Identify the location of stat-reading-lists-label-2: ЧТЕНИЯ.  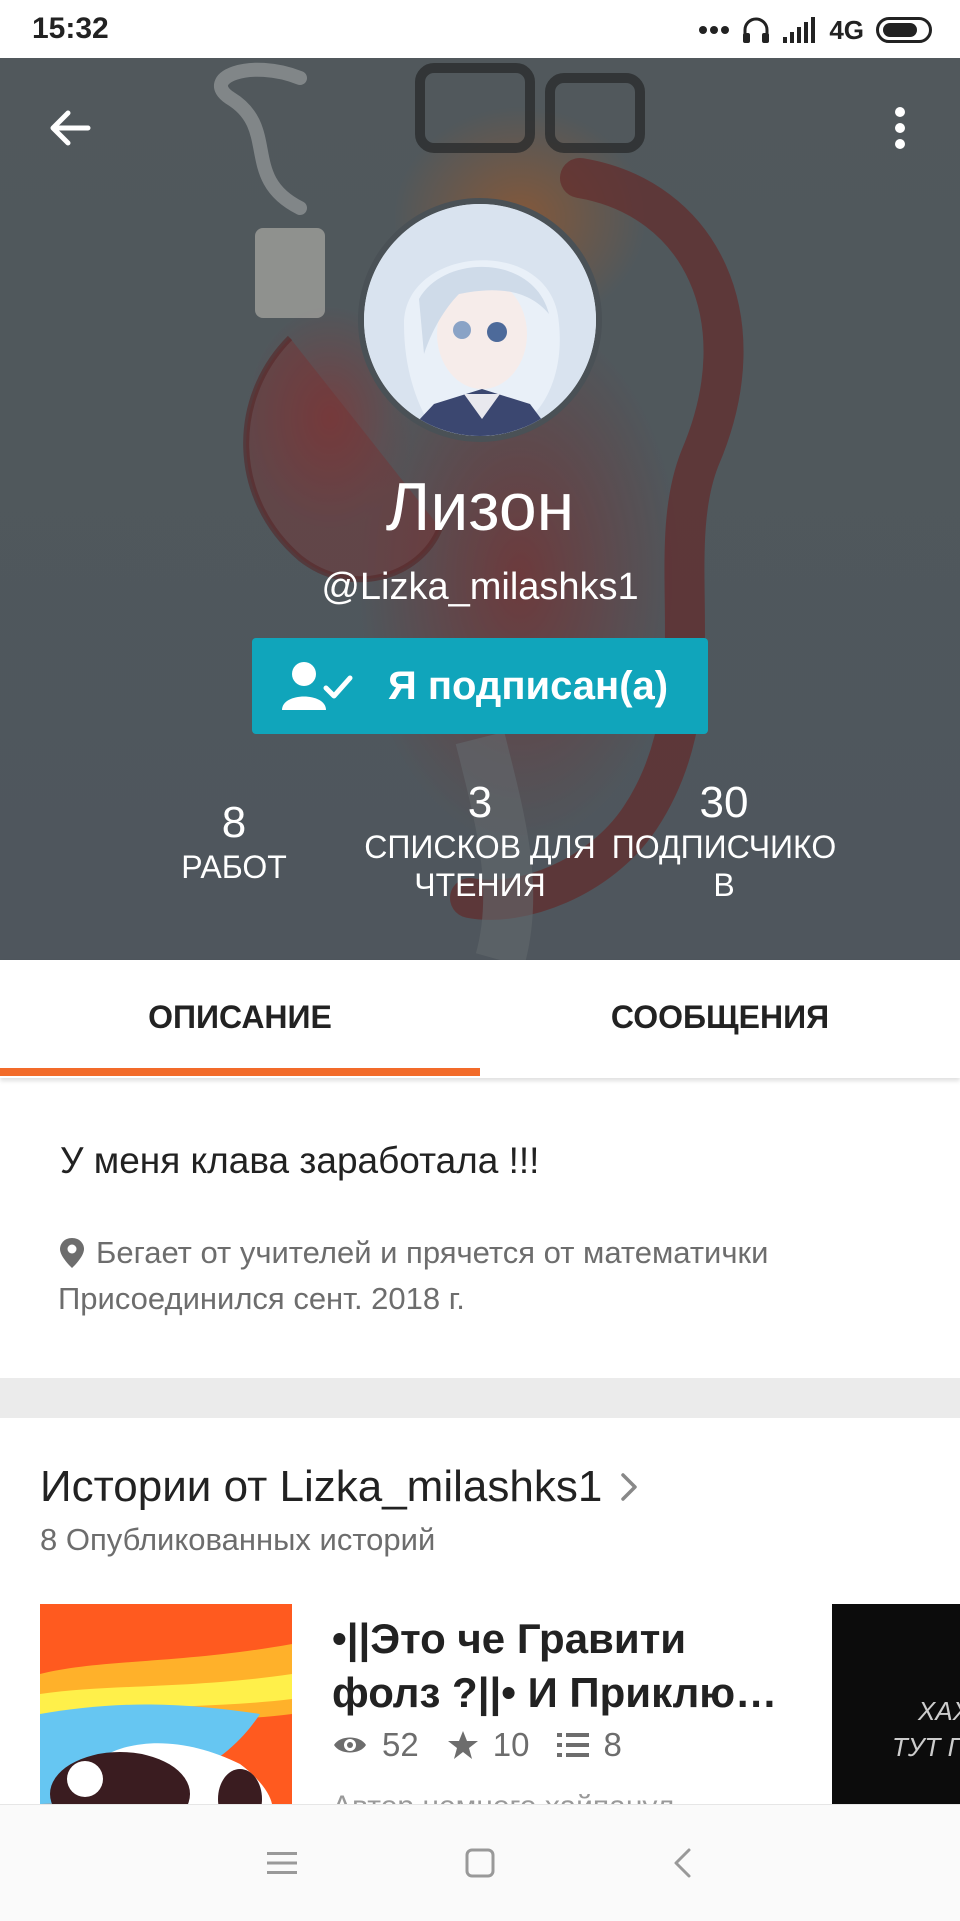
(480, 885).